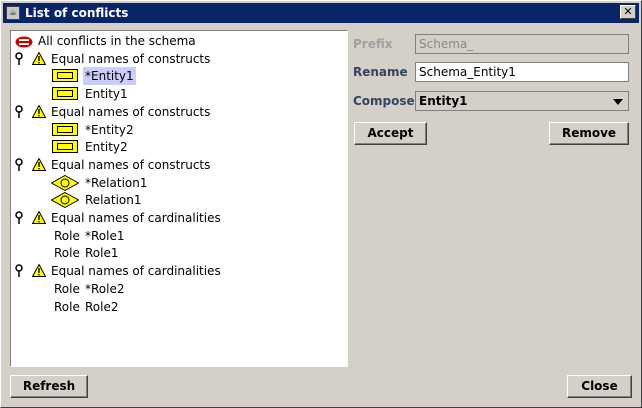 The height and width of the screenshot is (408, 642). Describe the element at coordinates (443, 101) in the screenshot. I see `compose-value: Entity1` at that location.